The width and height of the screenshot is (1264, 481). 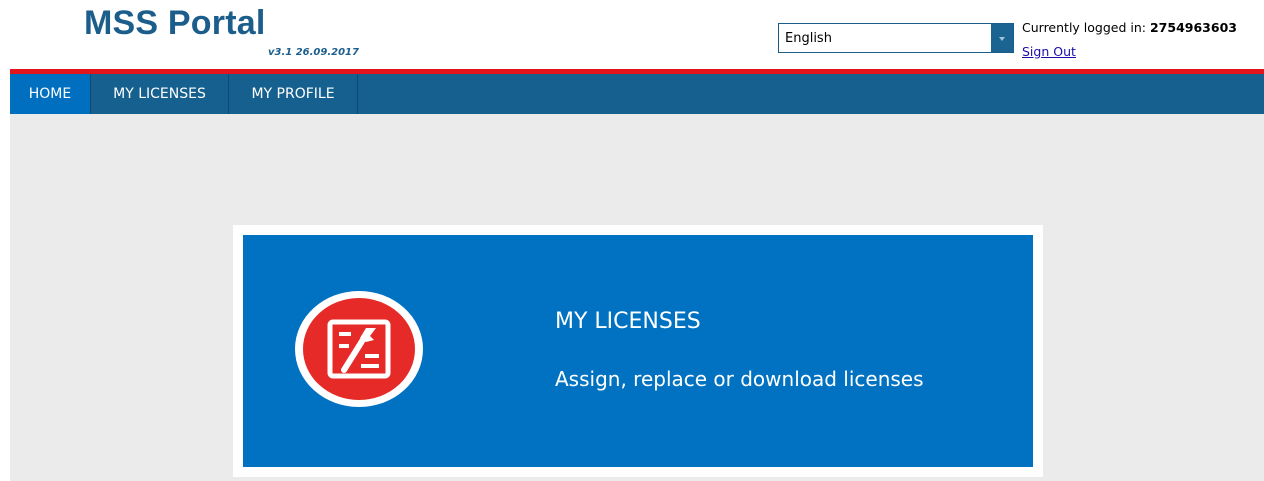 What do you see at coordinates (175, 23) in the screenshot?
I see `portal-title: MSS Portal` at bounding box center [175, 23].